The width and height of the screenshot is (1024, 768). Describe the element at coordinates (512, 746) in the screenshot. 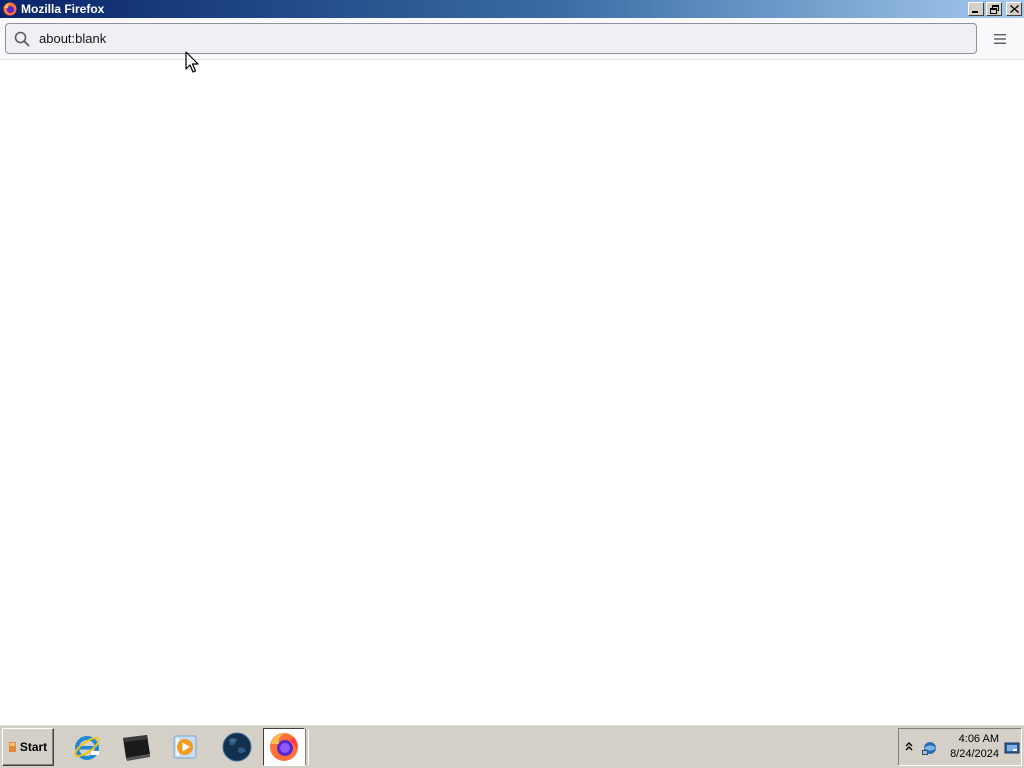

I see `taskbar: Start 4:06 AM 8/24/2024` at that location.